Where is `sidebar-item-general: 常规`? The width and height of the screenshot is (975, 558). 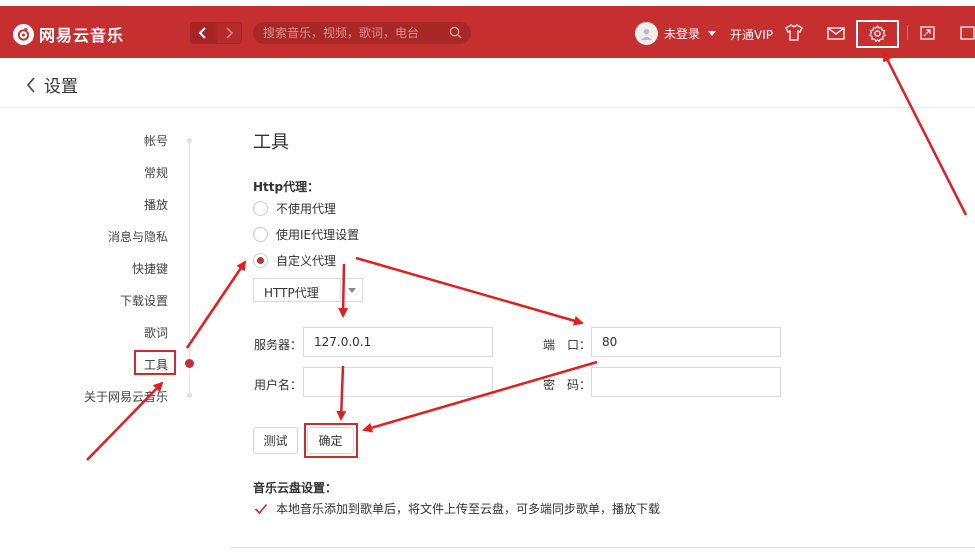
sidebar-item-general: 常规 is located at coordinates (84, 172).